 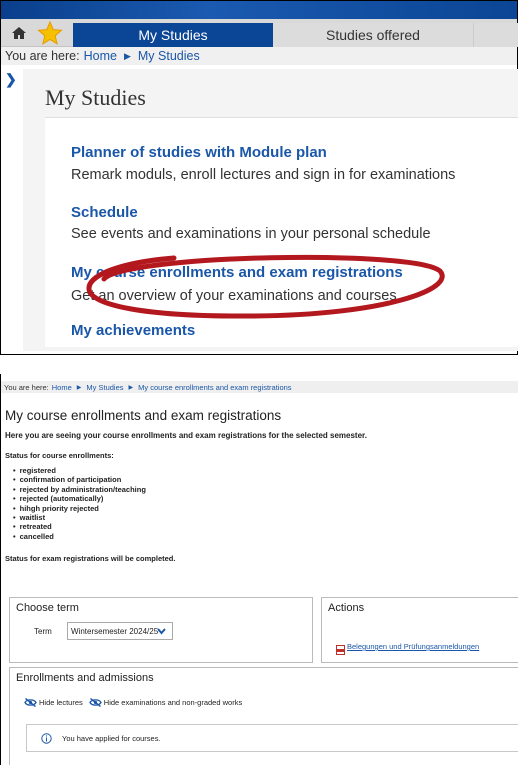 What do you see at coordinates (79, 536) in the screenshot?
I see `list-item: cancelled` at bounding box center [79, 536].